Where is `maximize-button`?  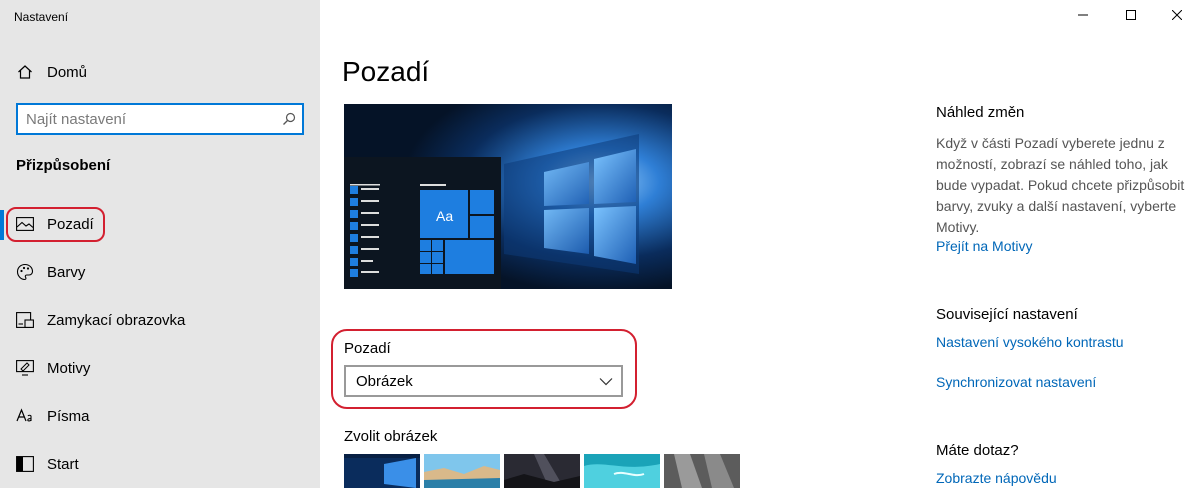
maximize-button is located at coordinates (1131, 16).